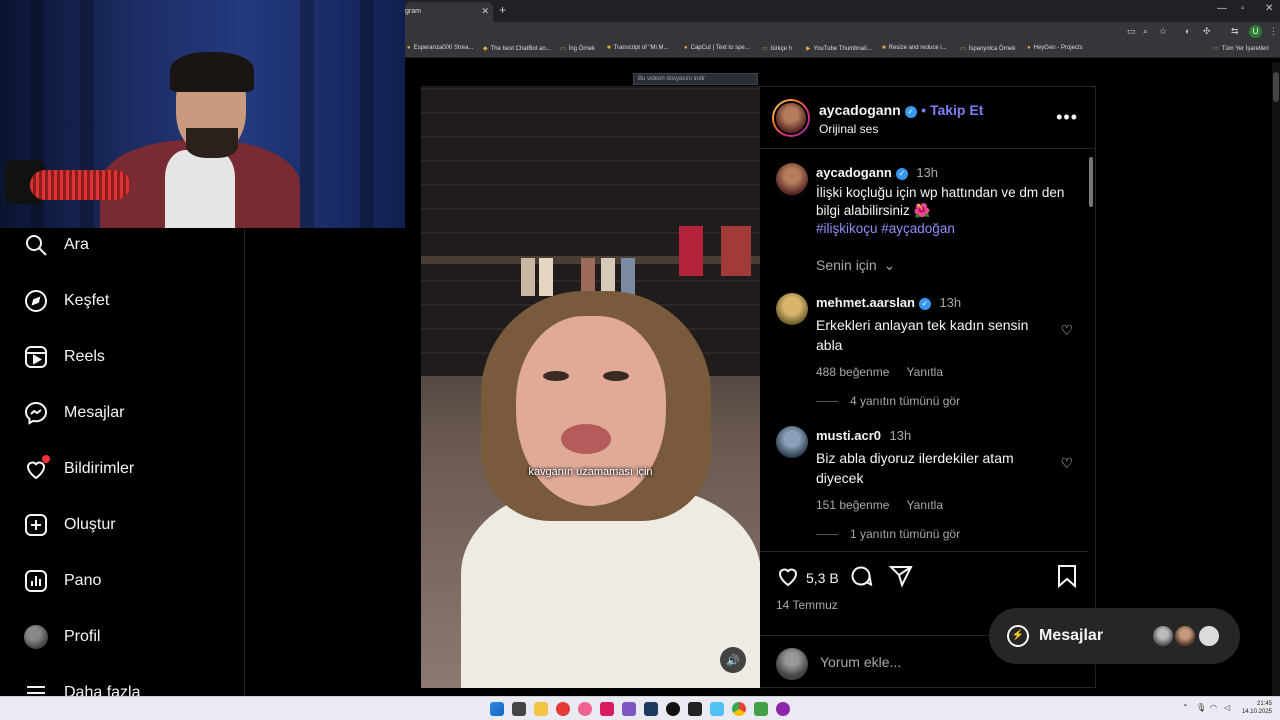 The height and width of the screenshot is (720, 1280). What do you see at coordinates (1131, 31) in the screenshot?
I see `screen-cast-icon: ▭` at bounding box center [1131, 31].